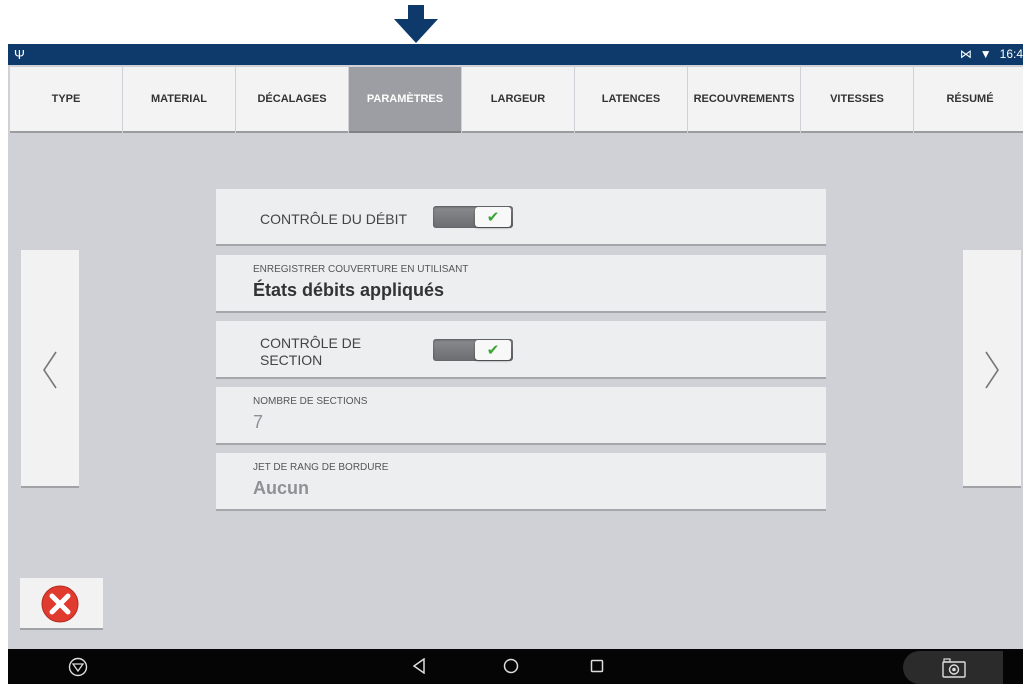  I want to click on chevron-left-icon, so click(50, 370).